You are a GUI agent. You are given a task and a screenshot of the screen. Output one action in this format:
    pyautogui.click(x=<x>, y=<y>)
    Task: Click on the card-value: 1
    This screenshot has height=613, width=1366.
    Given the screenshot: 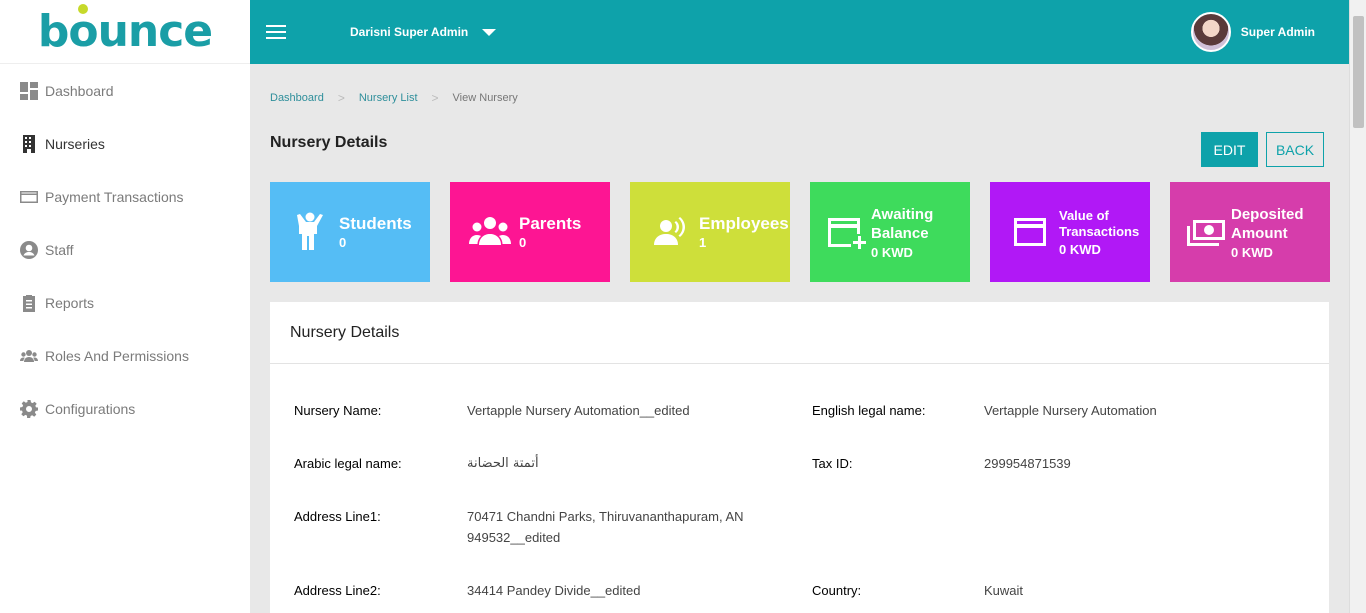 What is the action you would take?
    pyautogui.click(x=703, y=242)
    